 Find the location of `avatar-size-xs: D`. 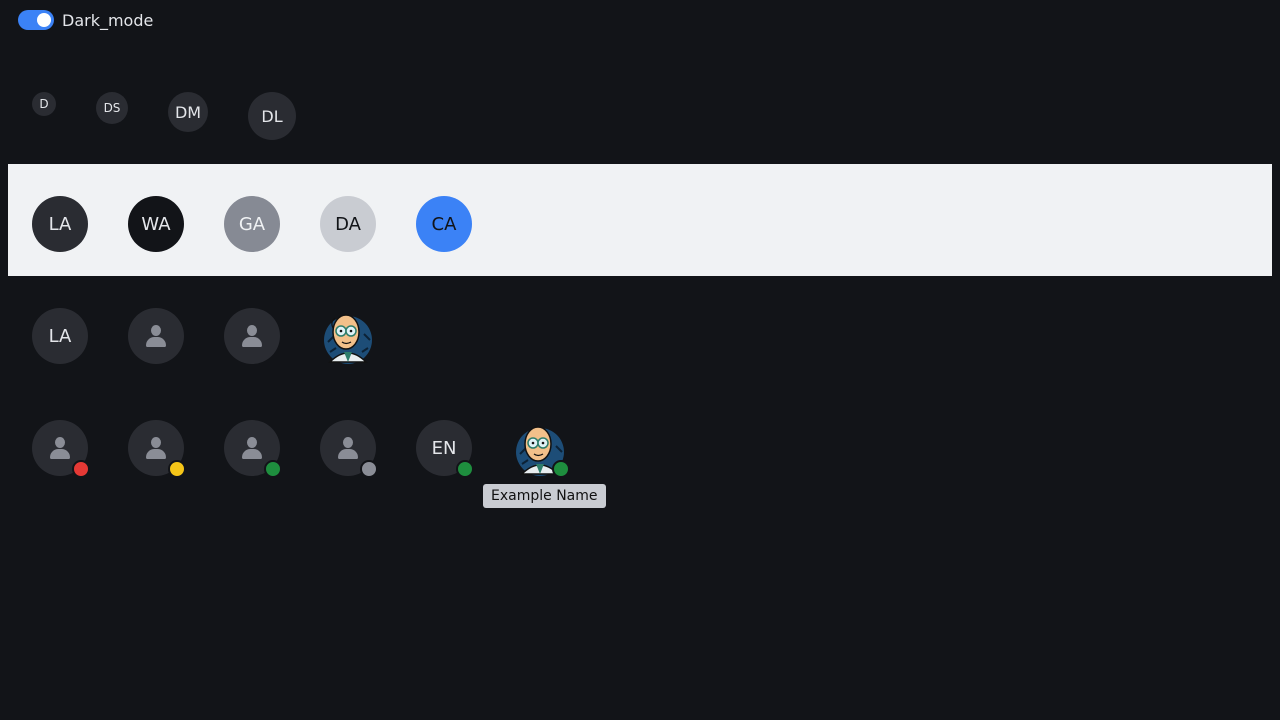

avatar-size-xs: D is located at coordinates (44, 104).